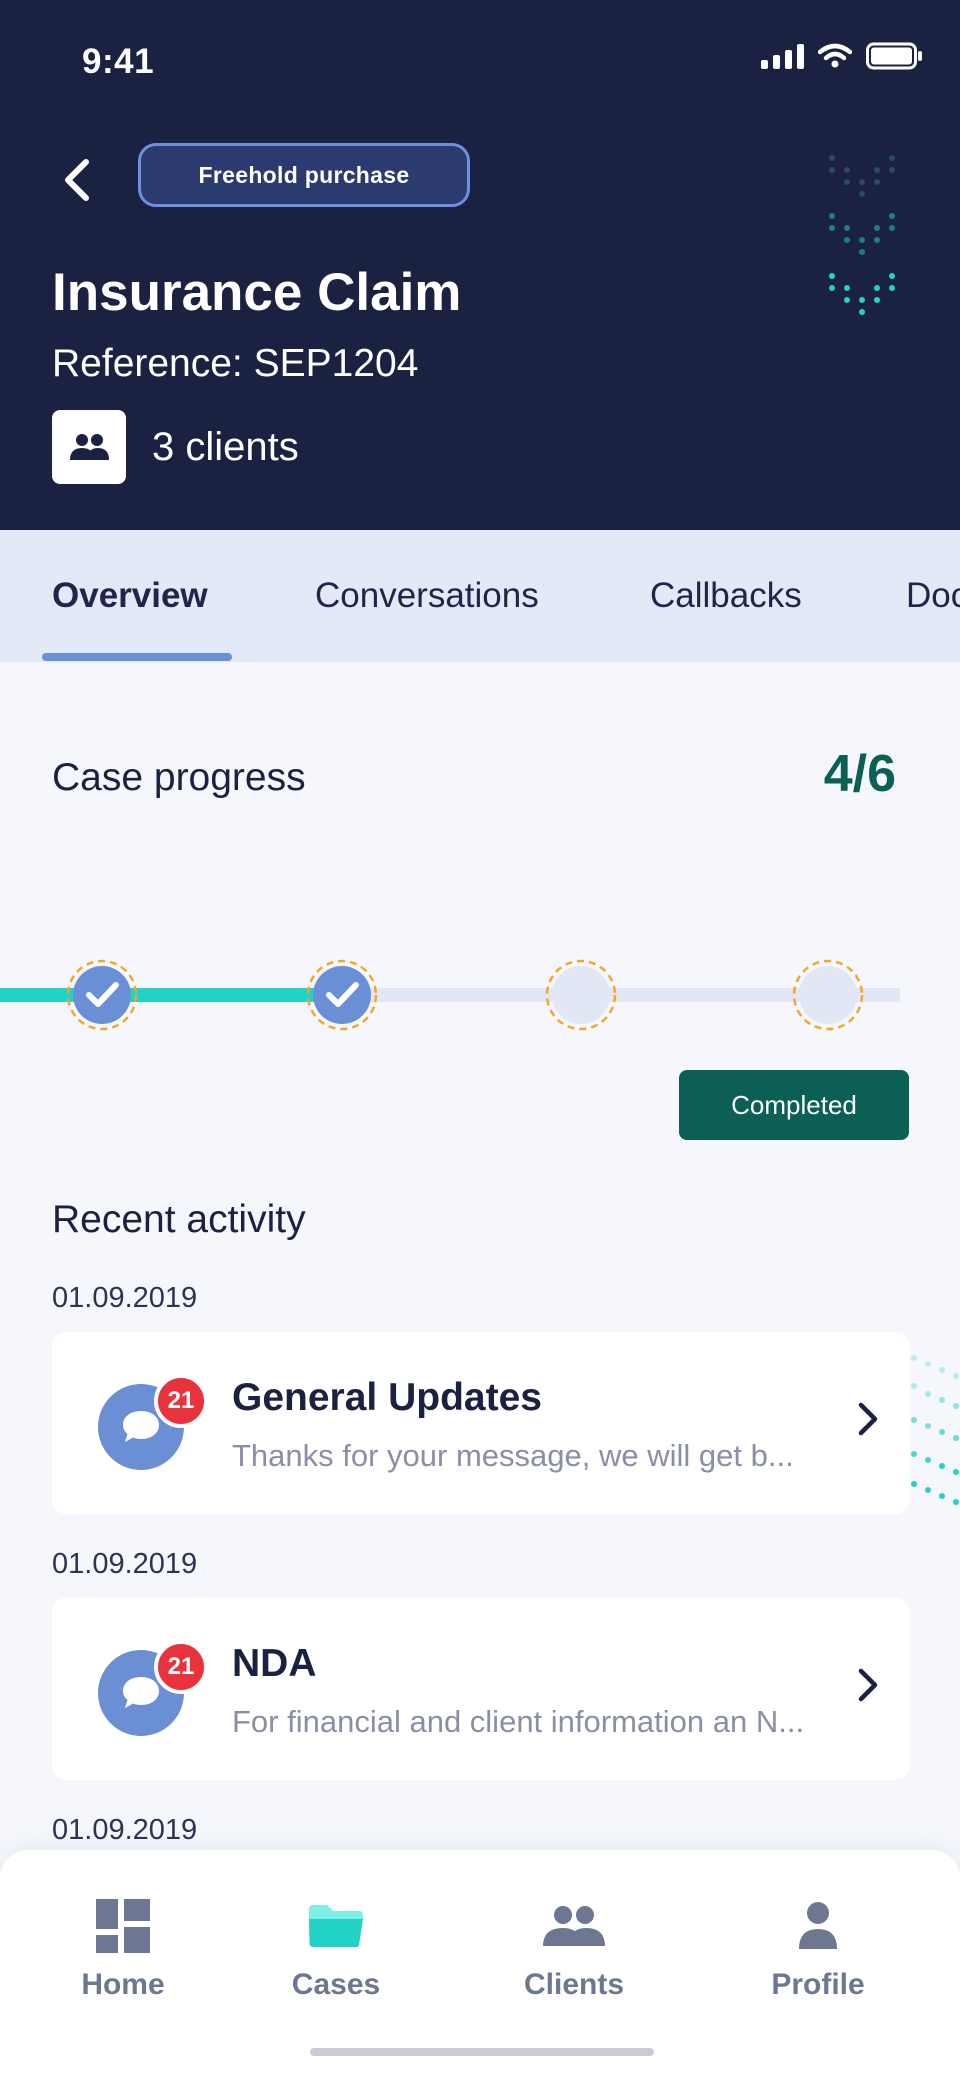 This screenshot has width=960, height=2079. What do you see at coordinates (336, 1926) in the screenshot?
I see `folder-icon` at bounding box center [336, 1926].